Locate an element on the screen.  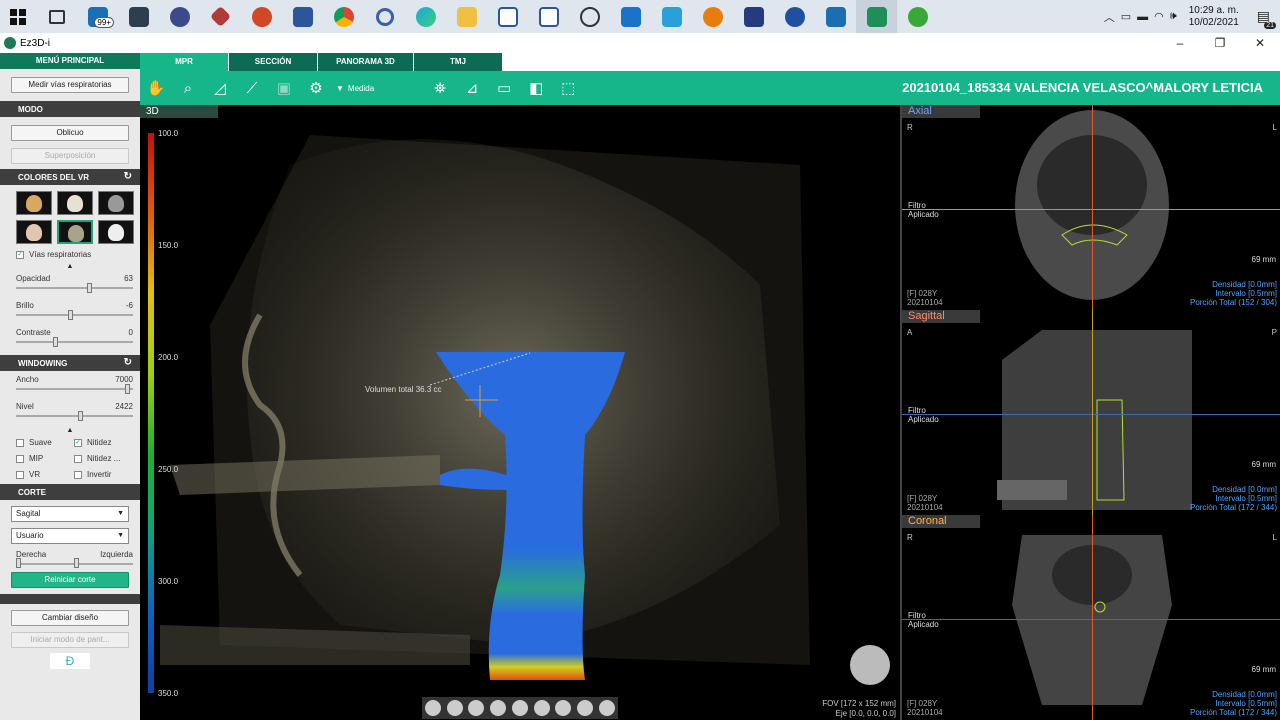
dropdown-arrow-icon: ▼ is located at coordinates (340, 88).